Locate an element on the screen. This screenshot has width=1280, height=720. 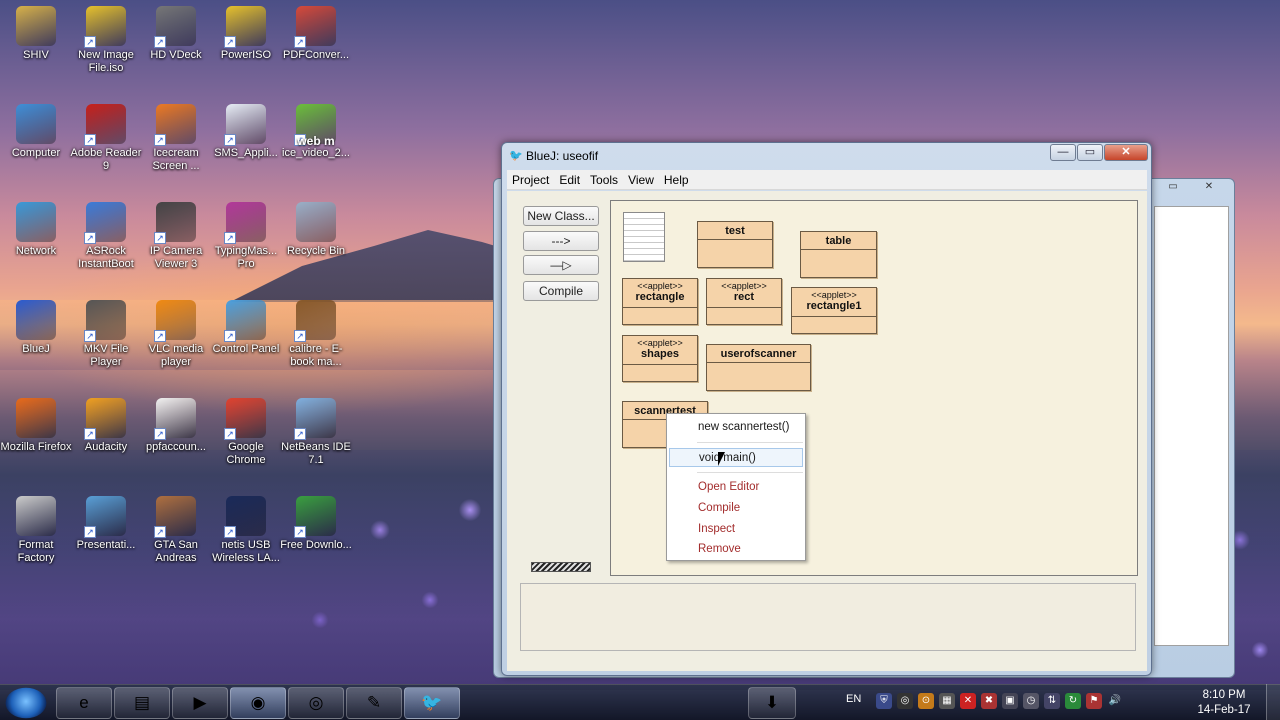
icecream-icon: ↗ is located at coordinates (175, 125).